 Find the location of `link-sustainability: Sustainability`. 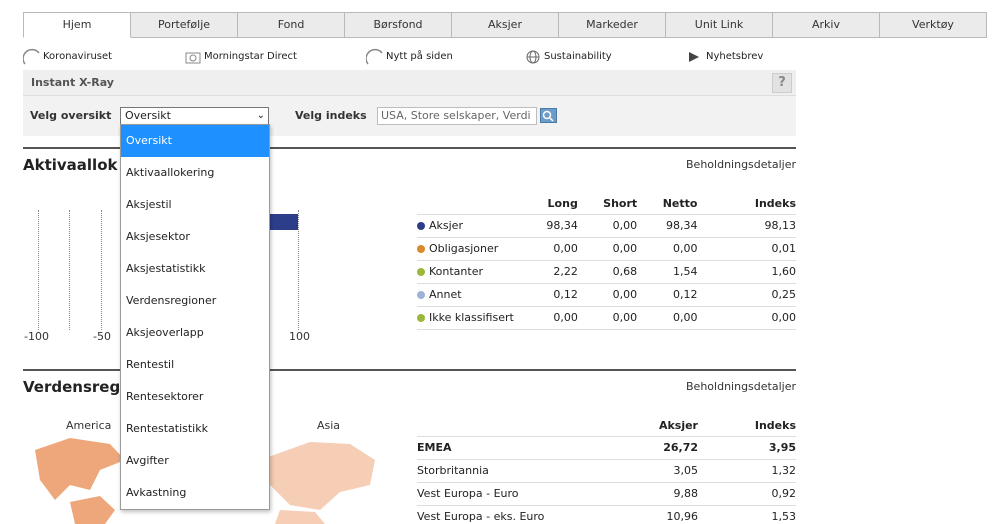

link-sustainability: Sustainability is located at coordinates (568, 56).